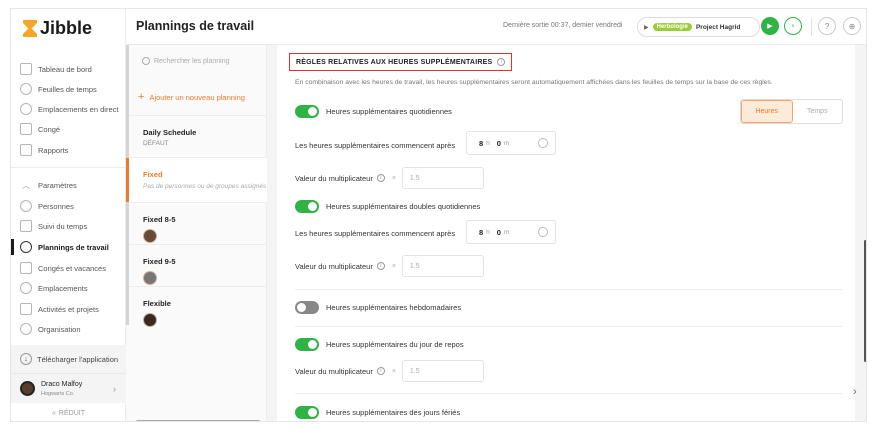 The image size is (877, 430). Describe the element at coordinates (718, 27) in the screenshot. I see `project-name: Project Hagrid` at that location.